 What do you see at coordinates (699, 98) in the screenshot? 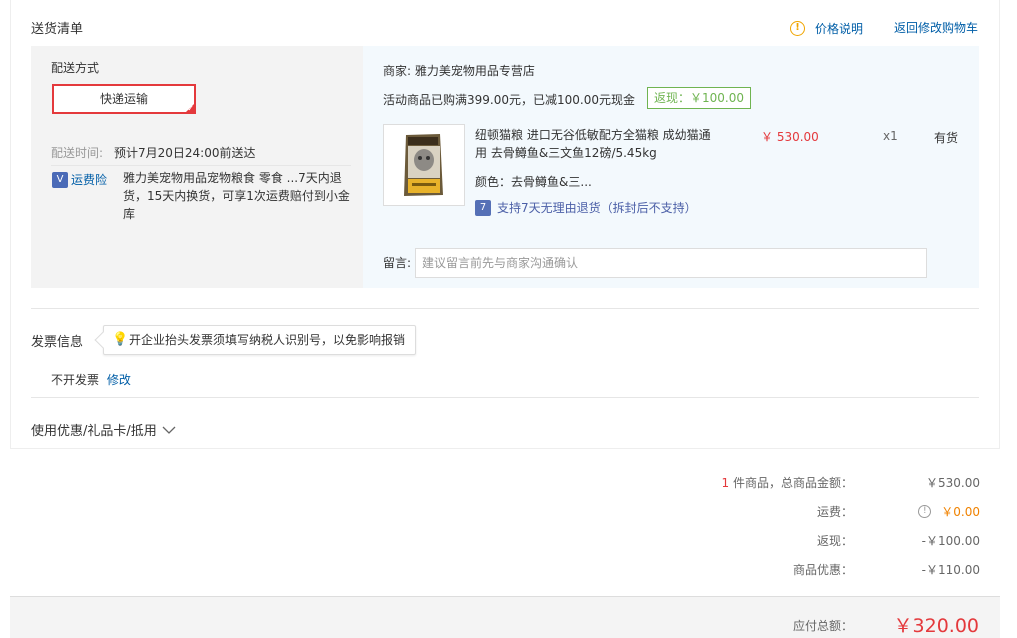
I see `cashback-badge: 返现：￥100.00` at bounding box center [699, 98].